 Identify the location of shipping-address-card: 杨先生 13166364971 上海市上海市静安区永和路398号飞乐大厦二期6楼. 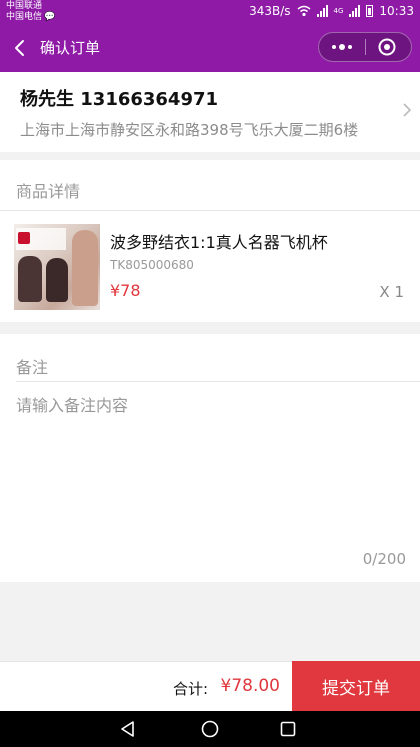
(210, 112).